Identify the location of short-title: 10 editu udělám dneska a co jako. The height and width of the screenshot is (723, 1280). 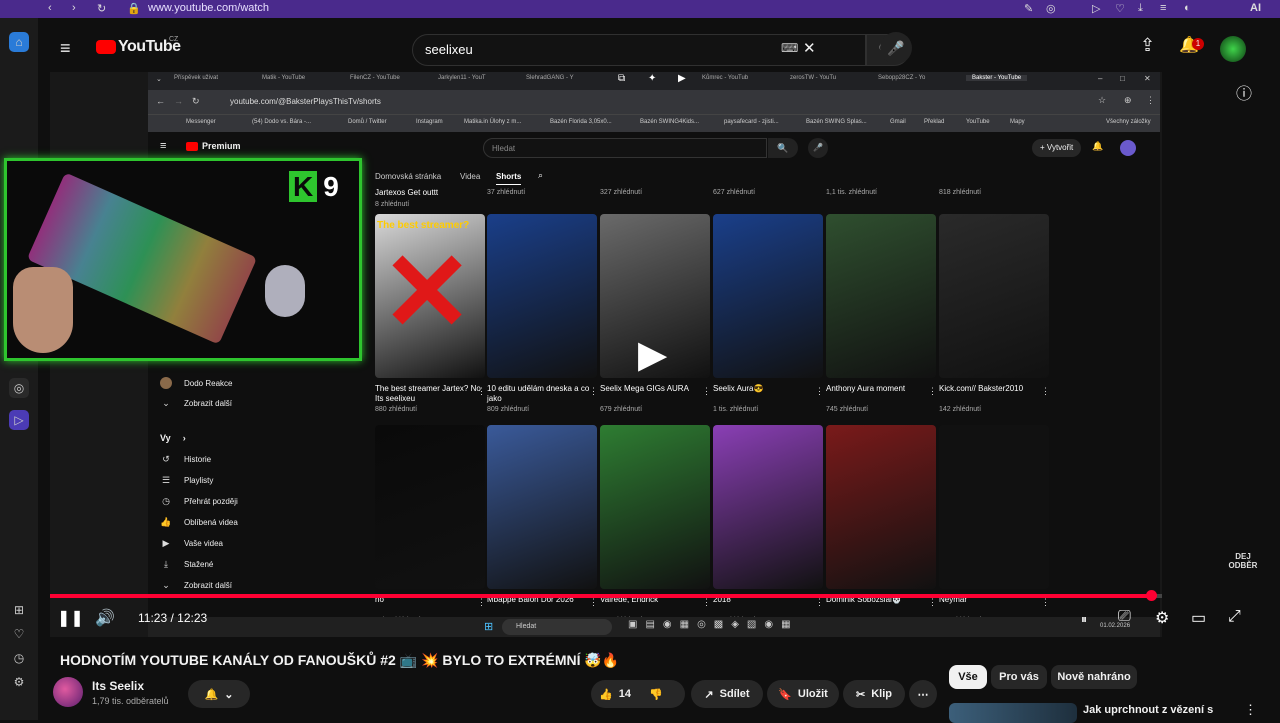
(540, 394).